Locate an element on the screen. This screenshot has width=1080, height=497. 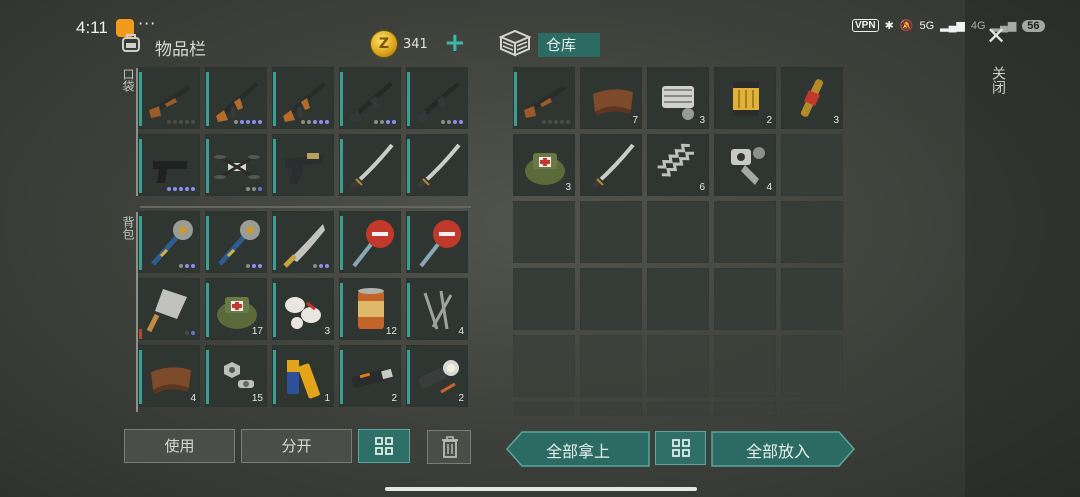
split-button: 分开 is located at coordinates (296, 446).